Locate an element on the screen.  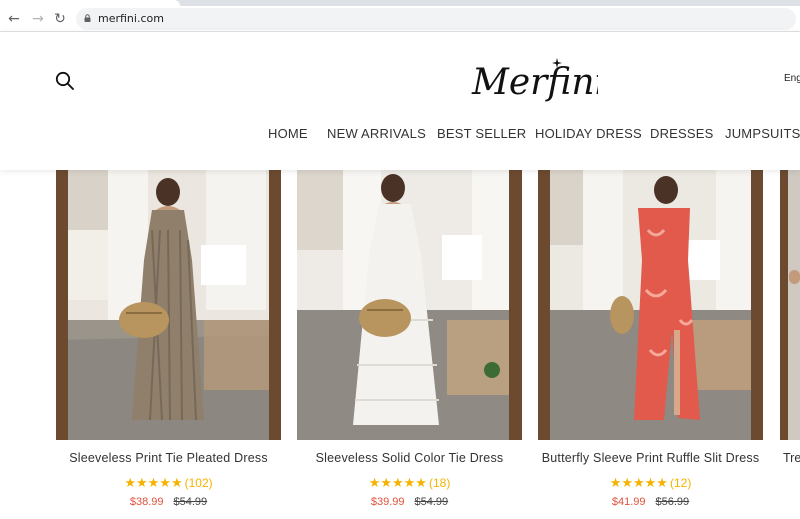
address-bar: merfini.com is located at coordinates (436, 19).